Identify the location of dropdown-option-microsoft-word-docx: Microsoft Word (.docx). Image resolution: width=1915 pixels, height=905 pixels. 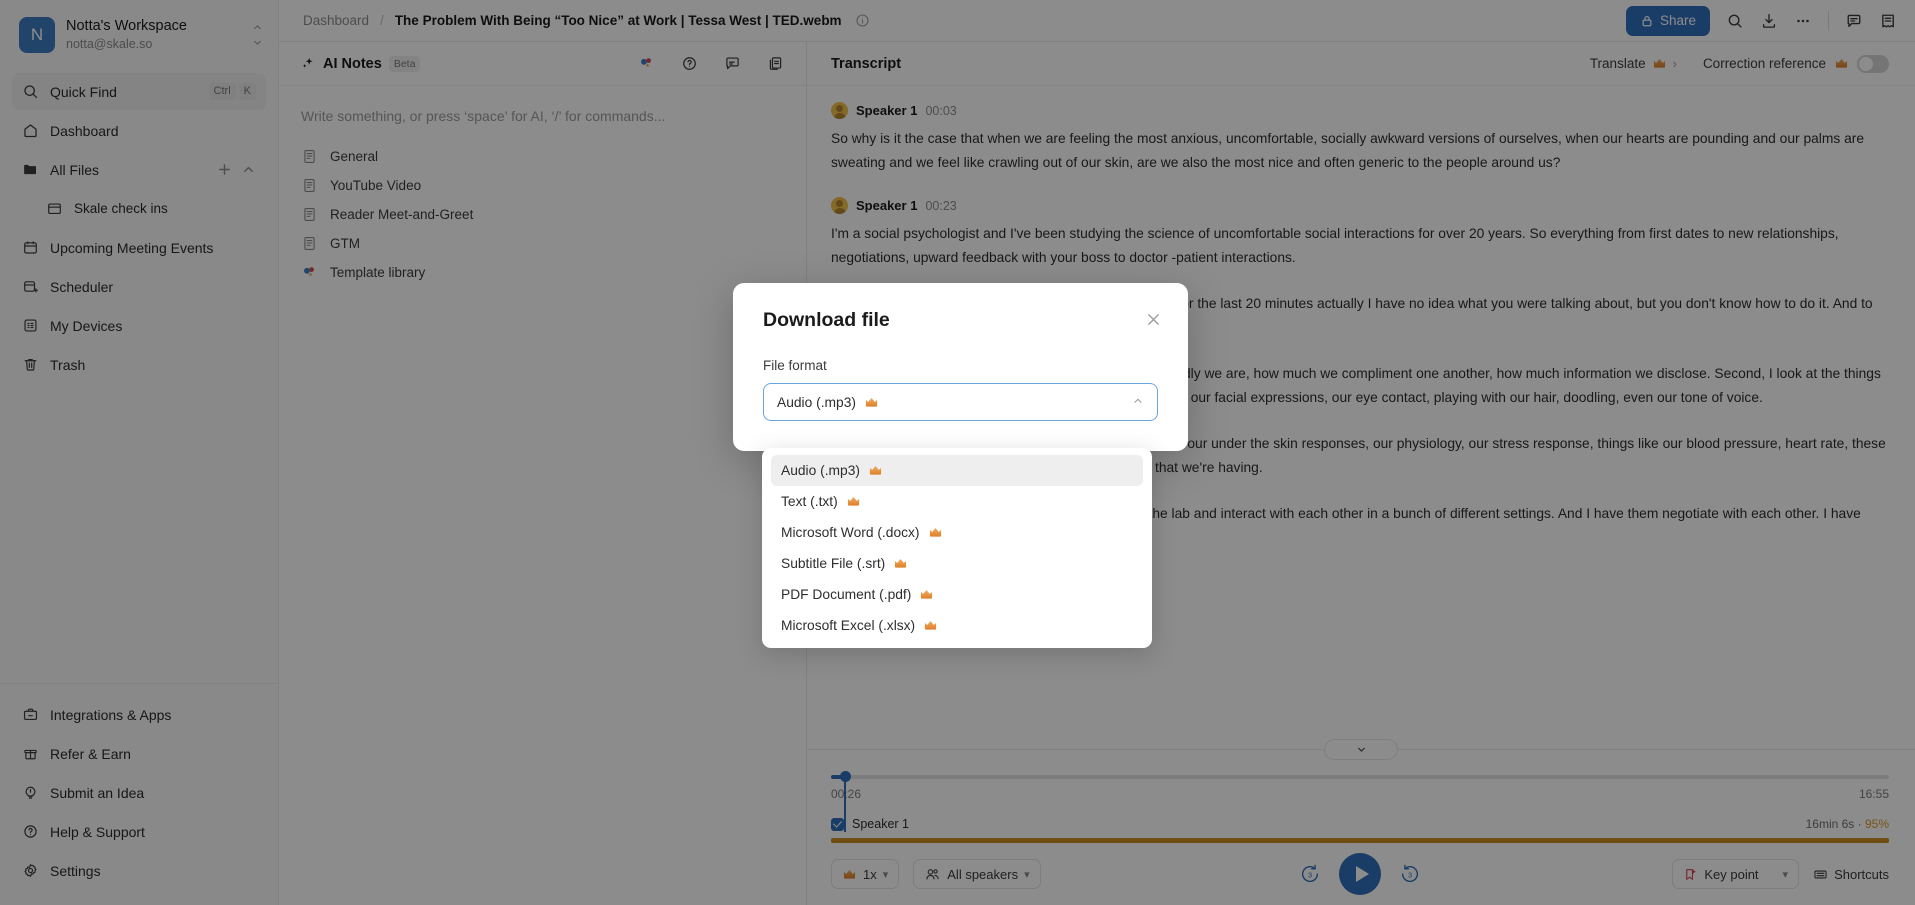
(957, 532).